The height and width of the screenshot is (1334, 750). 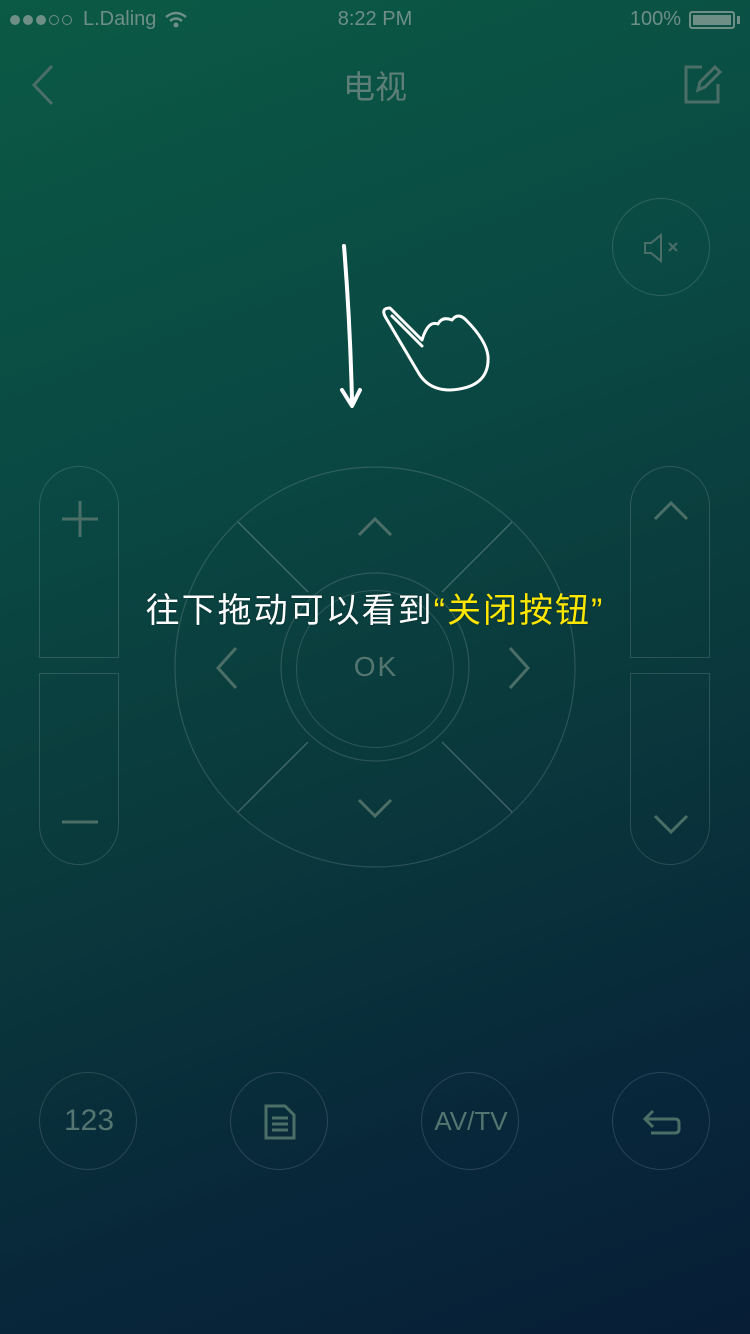 I want to click on hint-prefix: 往下拖动可以看到, so click(x=289, y=611).